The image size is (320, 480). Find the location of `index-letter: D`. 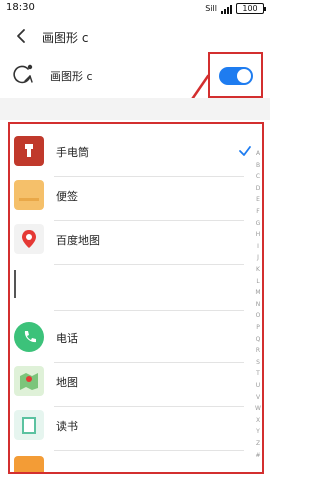

index-letter: D is located at coordinates (258, 188).